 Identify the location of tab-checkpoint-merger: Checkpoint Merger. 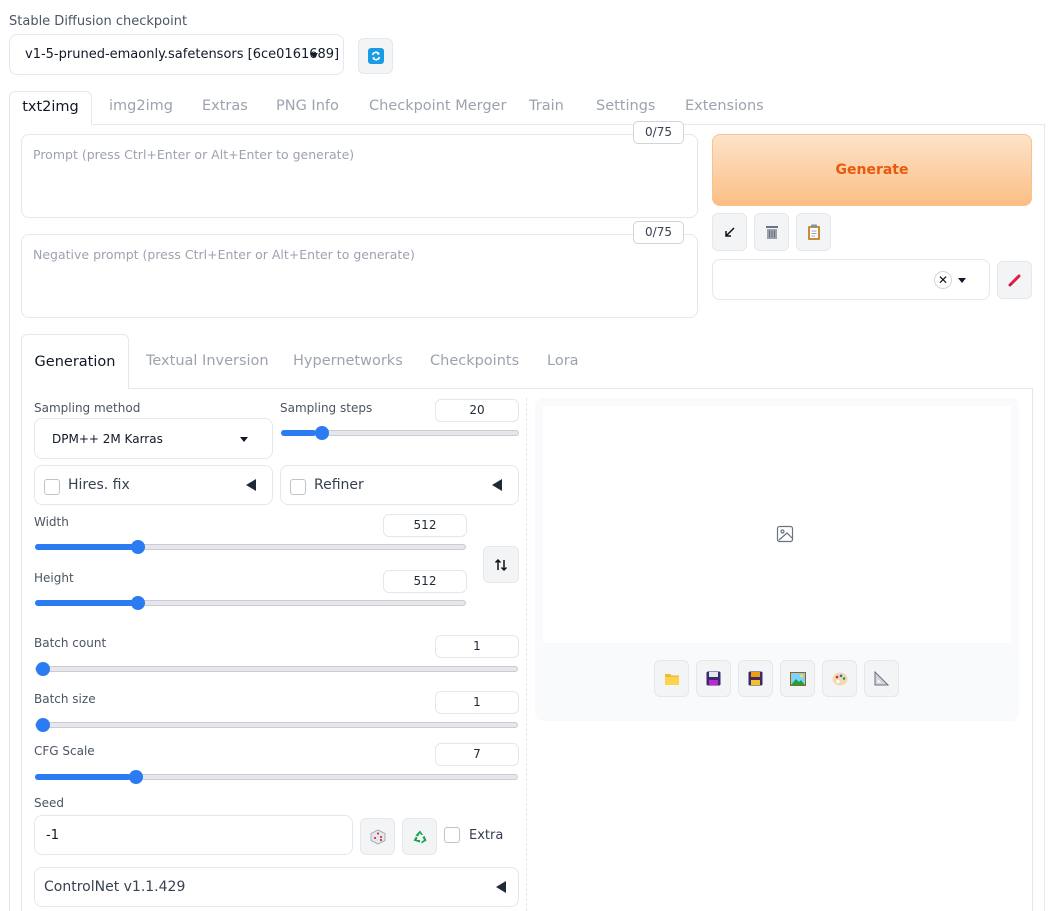
(437, 107).